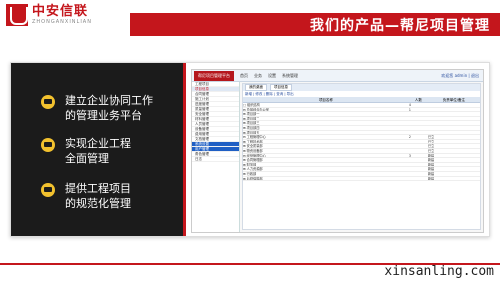  Describe the element at coordinates (17, 15) in the screenshot. I see `logo-mark-icon` at that location.